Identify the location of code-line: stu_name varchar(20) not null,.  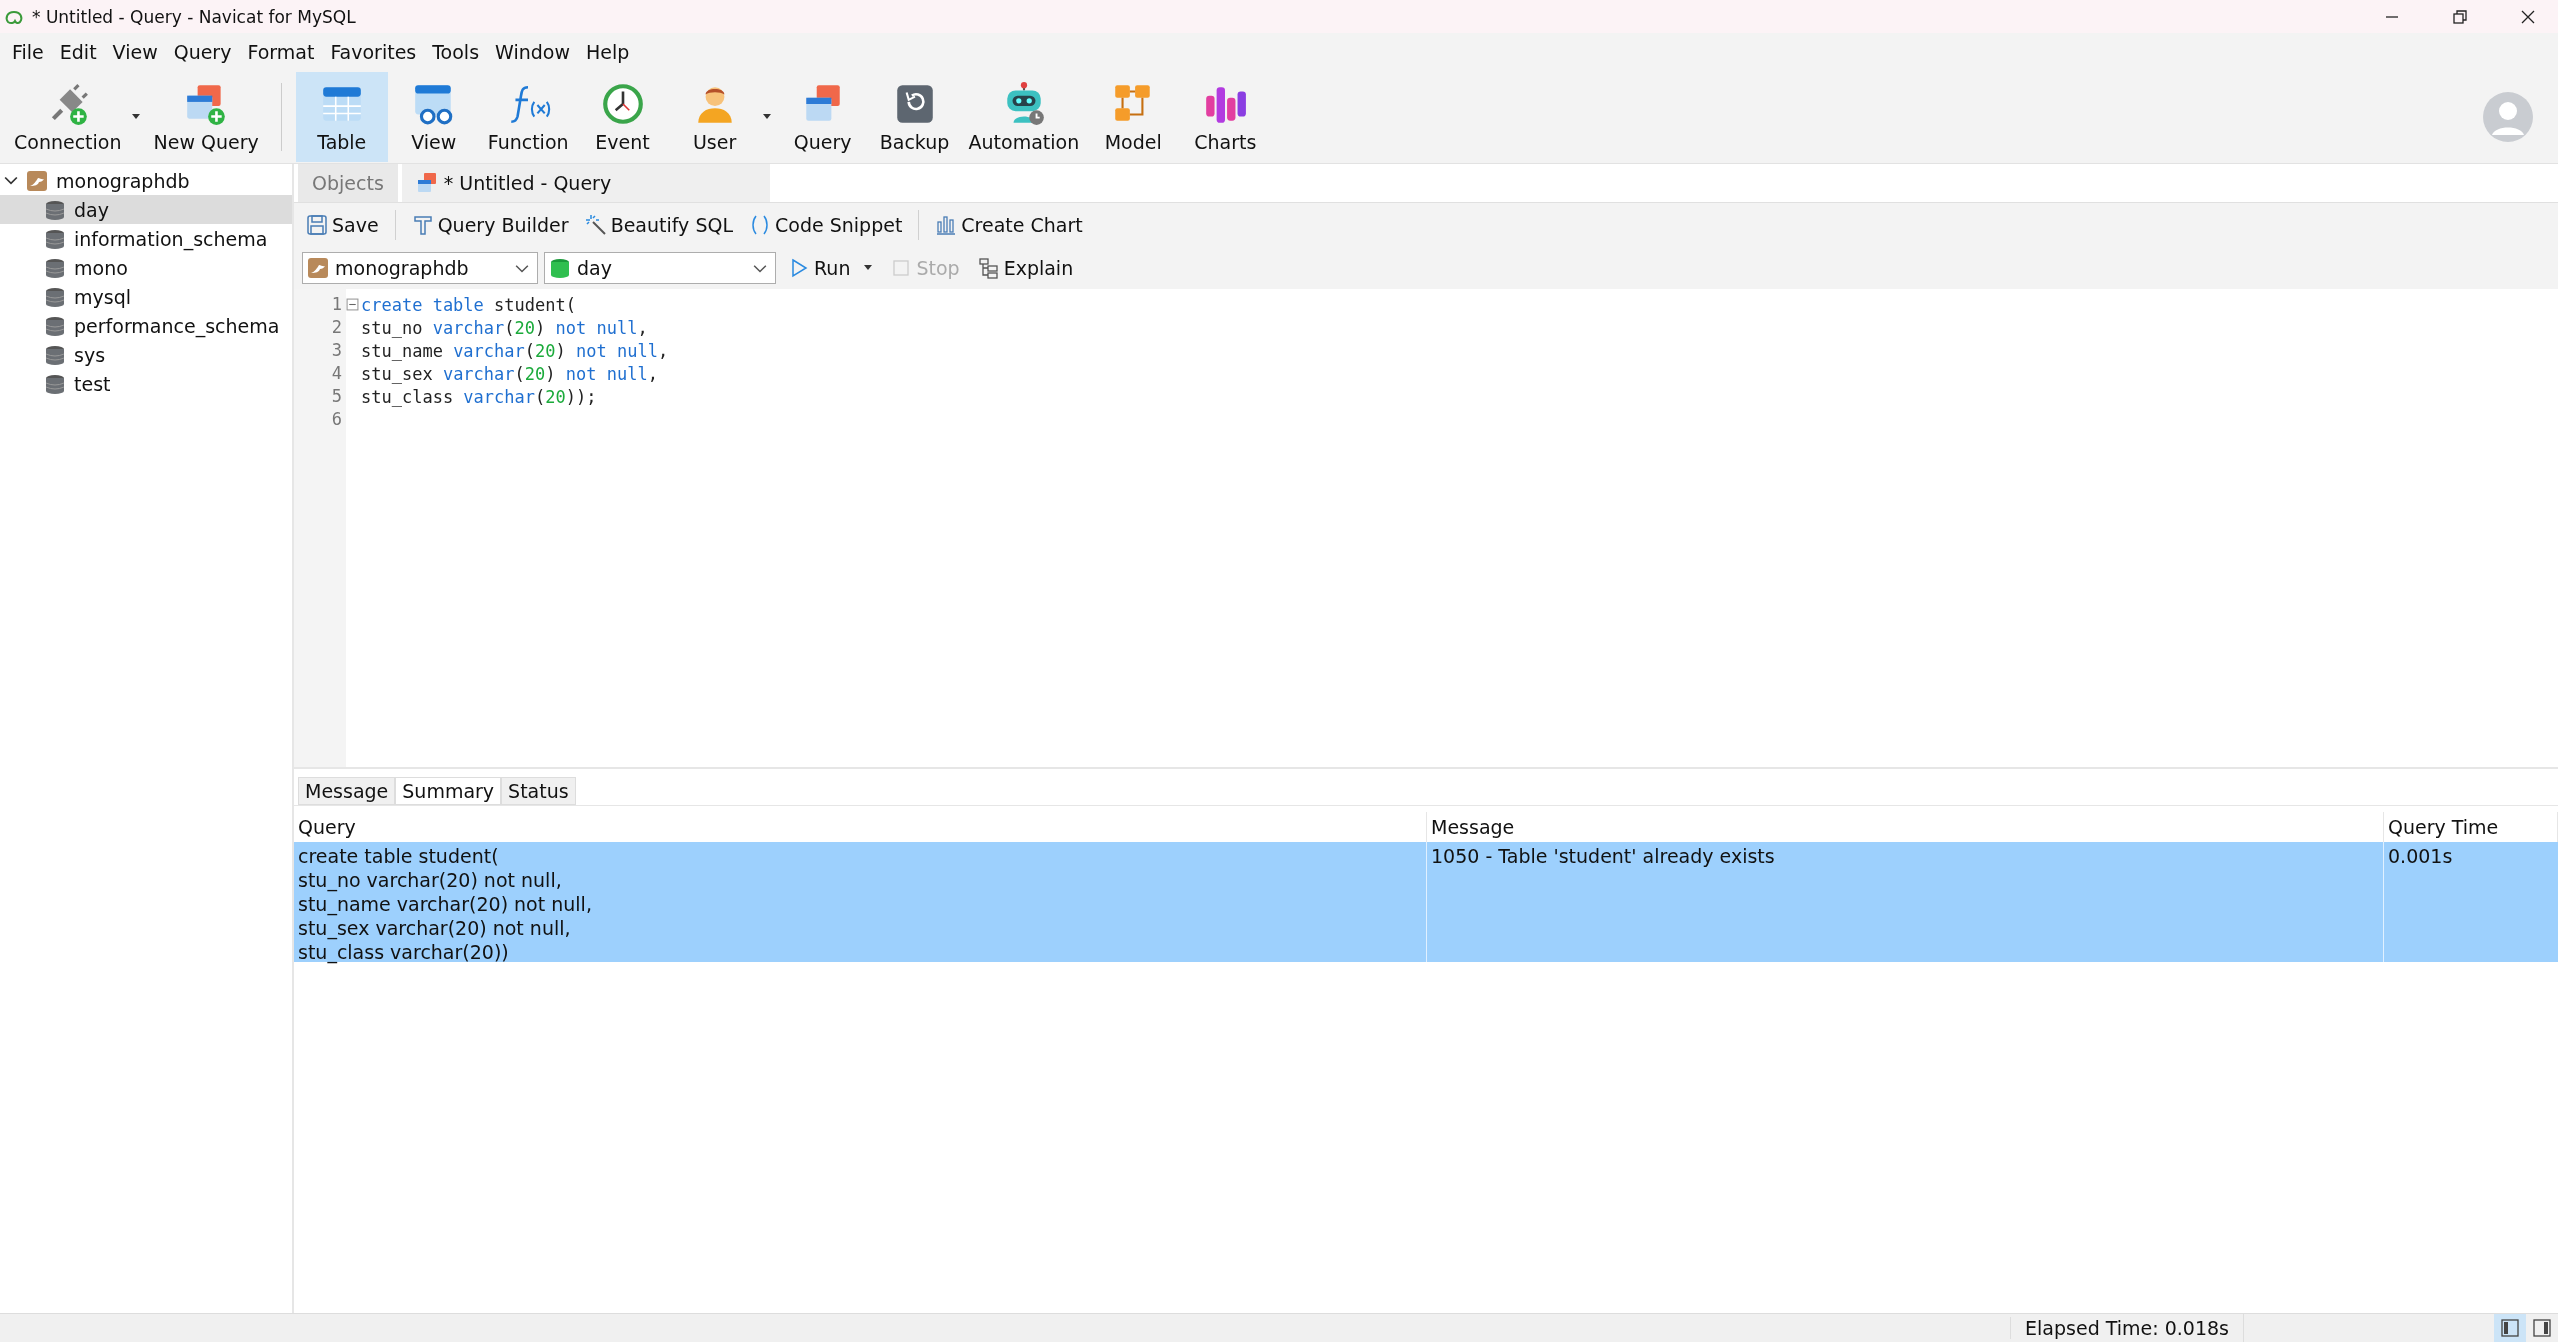
(515, 350).